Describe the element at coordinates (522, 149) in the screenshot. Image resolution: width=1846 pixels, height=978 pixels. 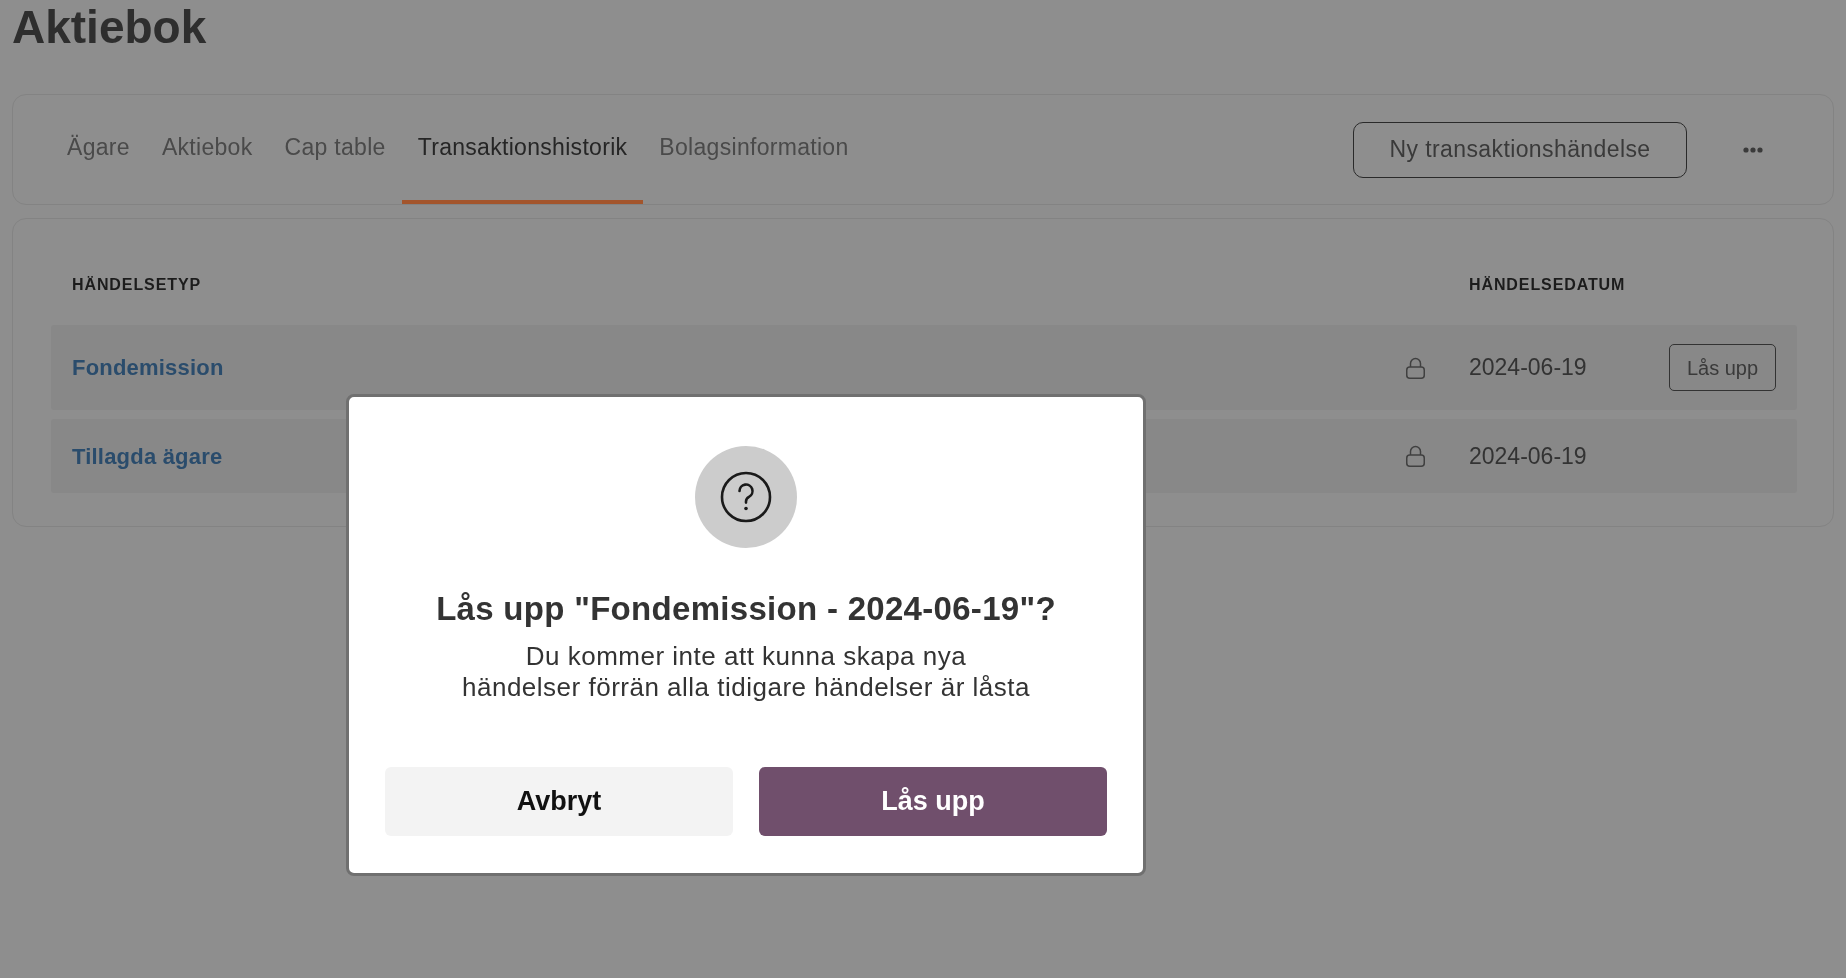
I see `tab: Transaktionshistorik` at that location.